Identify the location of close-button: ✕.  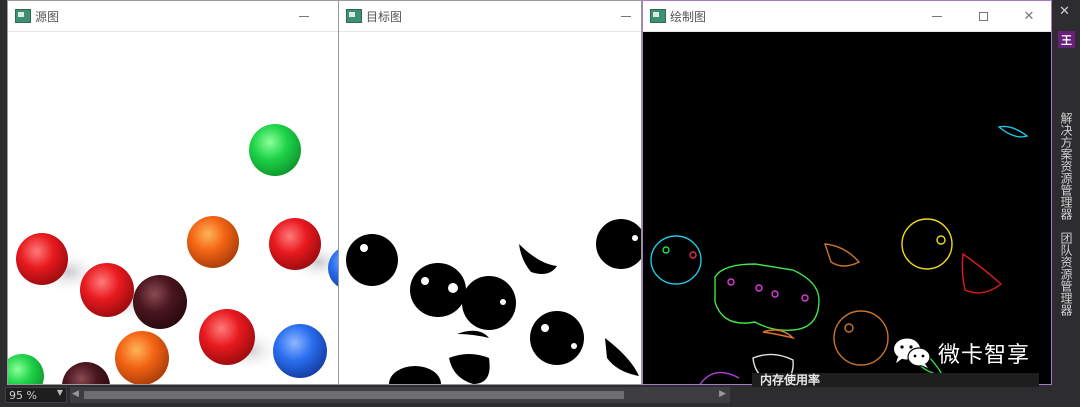
(1029, 16).